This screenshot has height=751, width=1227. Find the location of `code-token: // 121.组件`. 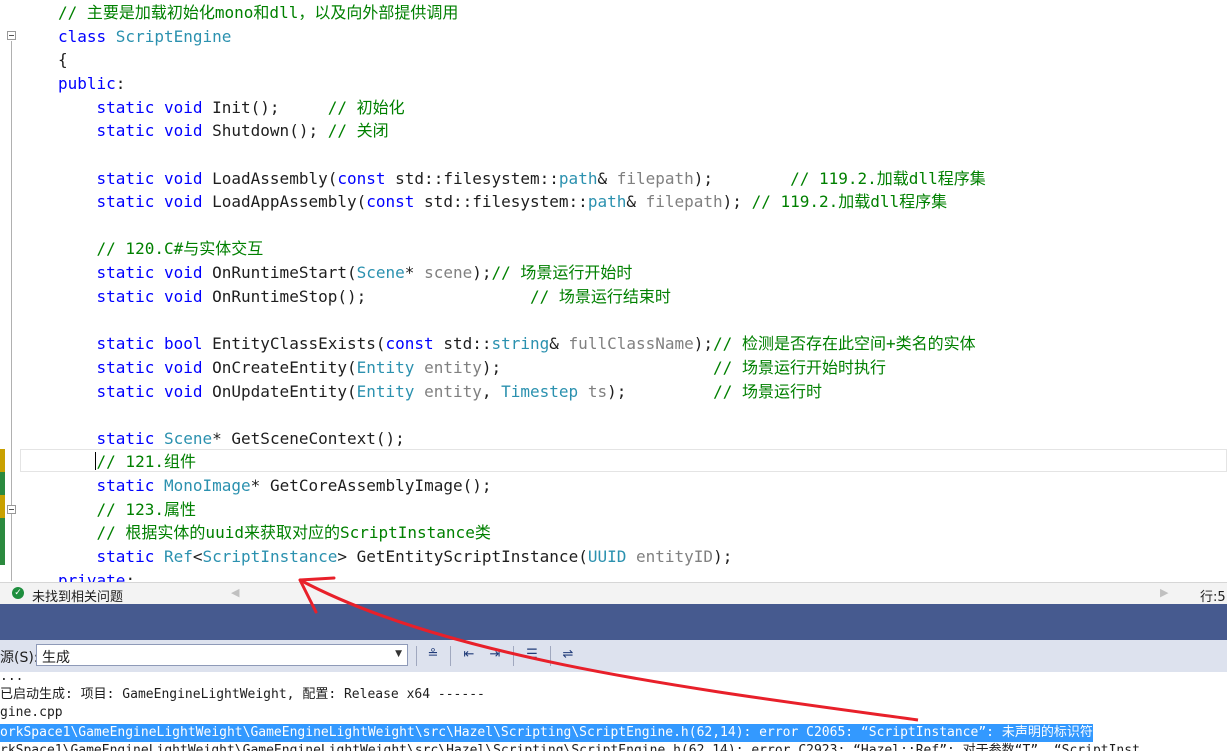

code-token: // 121.组件 is located at coordinates (127, 461).